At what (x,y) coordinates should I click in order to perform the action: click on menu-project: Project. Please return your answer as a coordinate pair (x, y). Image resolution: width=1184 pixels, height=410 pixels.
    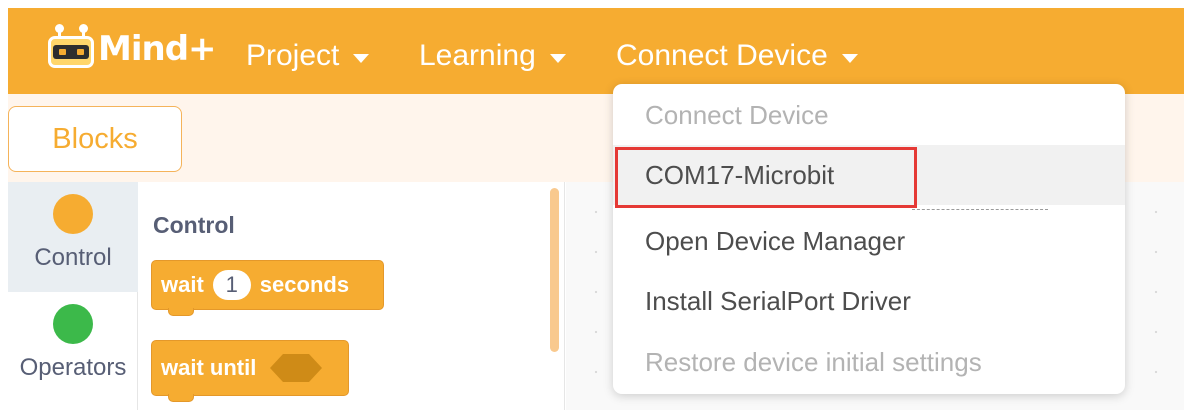
    Looking at the image, I should click on (308, 56).